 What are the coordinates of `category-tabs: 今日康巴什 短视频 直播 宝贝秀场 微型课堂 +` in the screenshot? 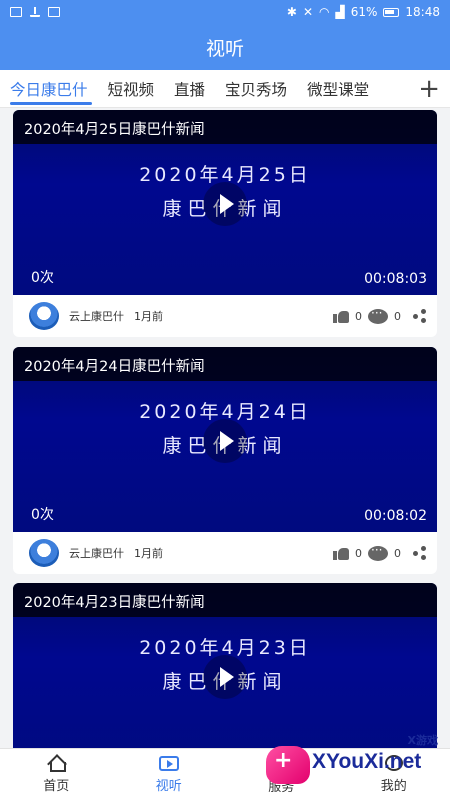 It's located at (225, 89).